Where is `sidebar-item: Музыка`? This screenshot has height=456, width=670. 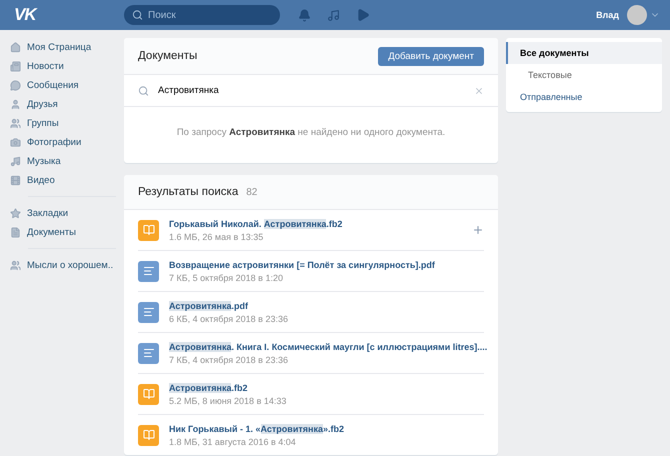 sidebar-item: Музыка is located at coordinates (63, 161).